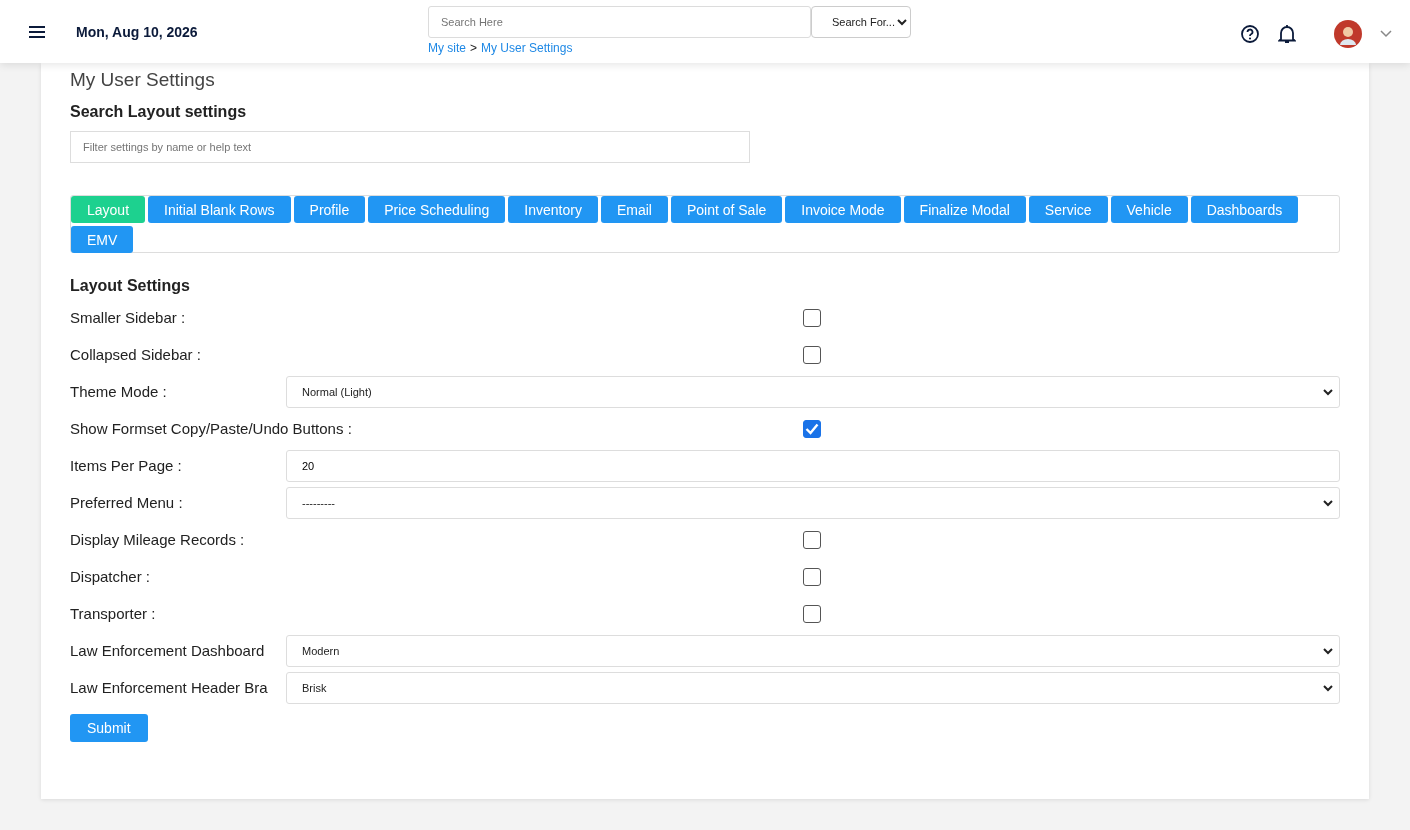 This screenshot has height=830, width=1410. I want to click on select-dropdown: Brisk, so click(813, 687).